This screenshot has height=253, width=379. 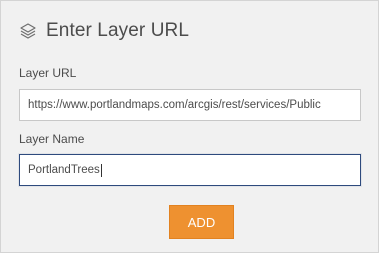 I want to click on layer-url-label: Layer URL, so click(x=48, y=73).